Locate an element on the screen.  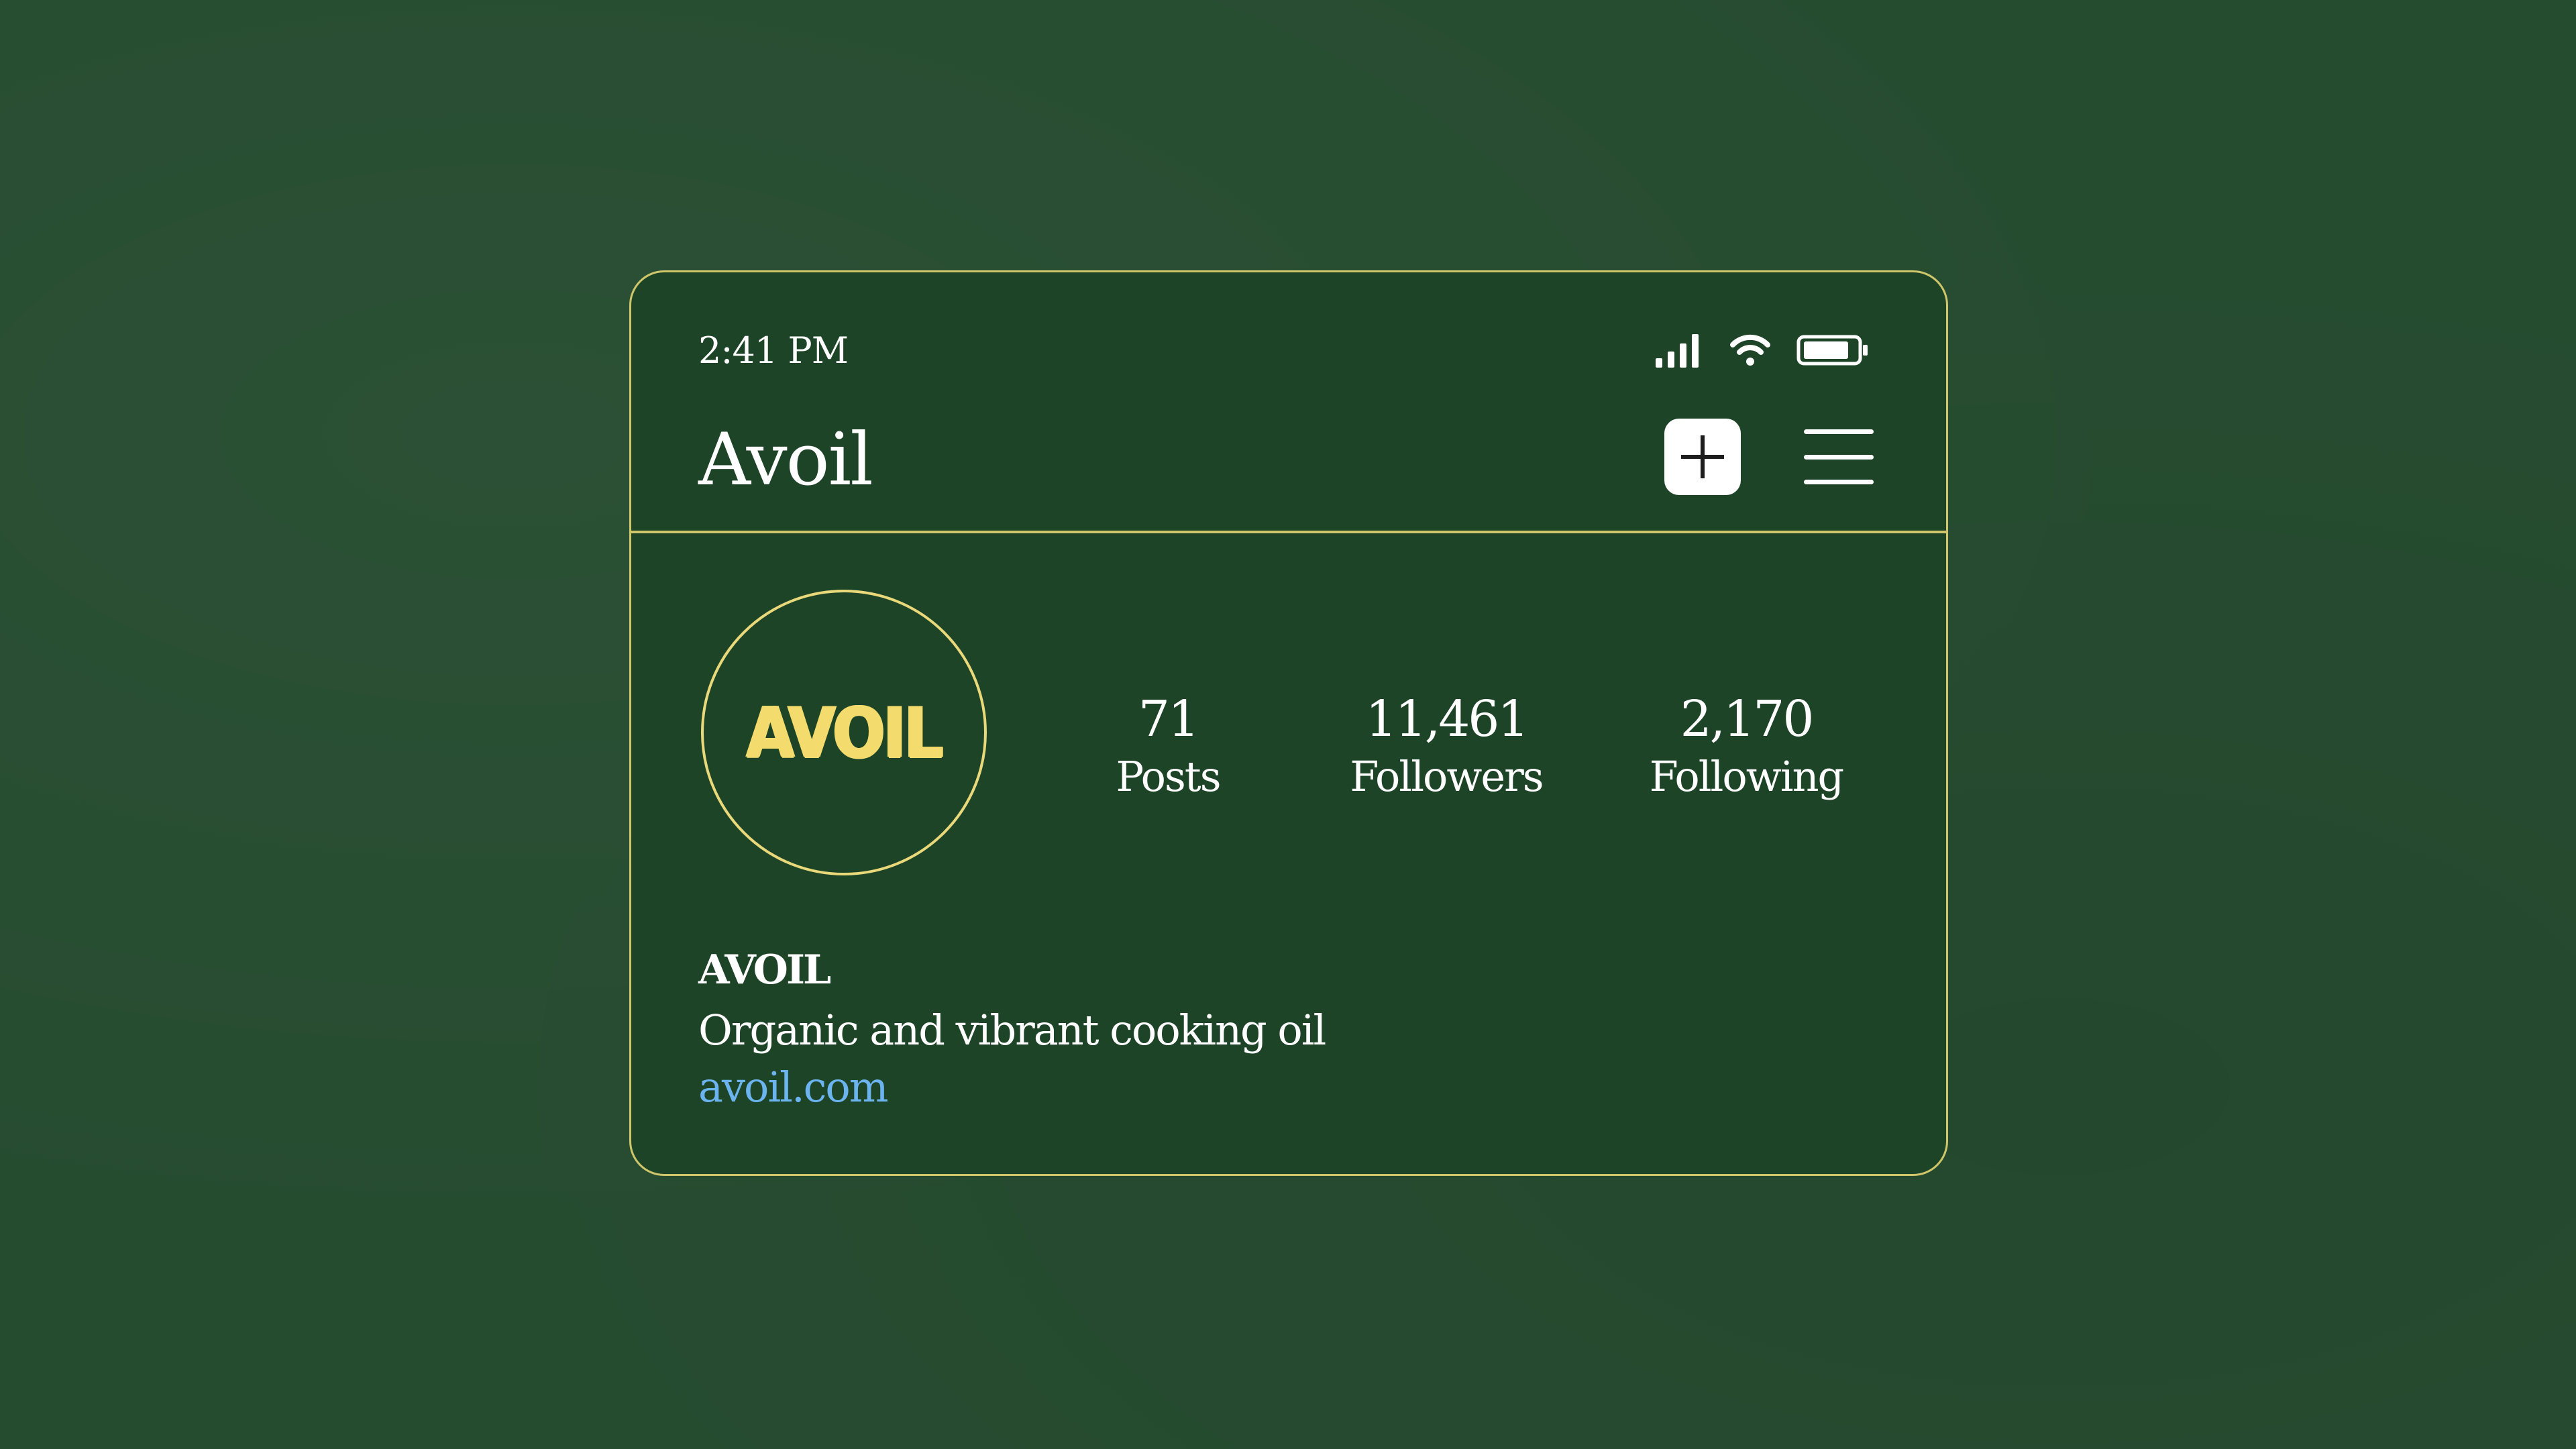
stat-following-value: 2,170 is located at coordinates (1747, 719).